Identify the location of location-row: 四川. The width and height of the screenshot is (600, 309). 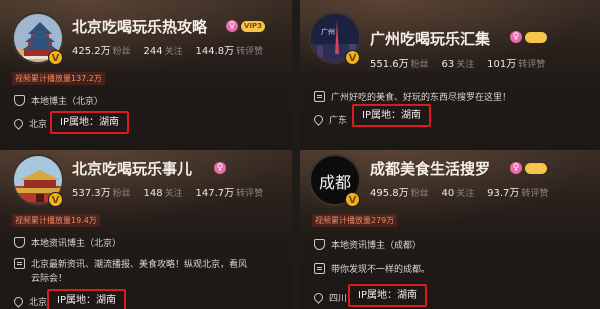
(330, 297).